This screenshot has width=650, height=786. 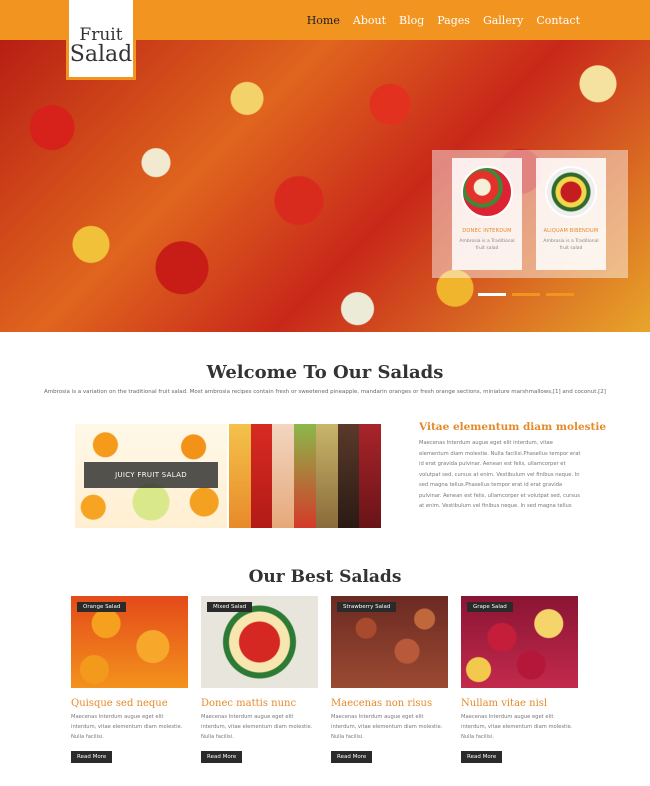 What do you see at coordinates (487, 231) in the screenshot?
I see `hero-card-title: DONEC INTERDUM` at bounding box center [487, 231].